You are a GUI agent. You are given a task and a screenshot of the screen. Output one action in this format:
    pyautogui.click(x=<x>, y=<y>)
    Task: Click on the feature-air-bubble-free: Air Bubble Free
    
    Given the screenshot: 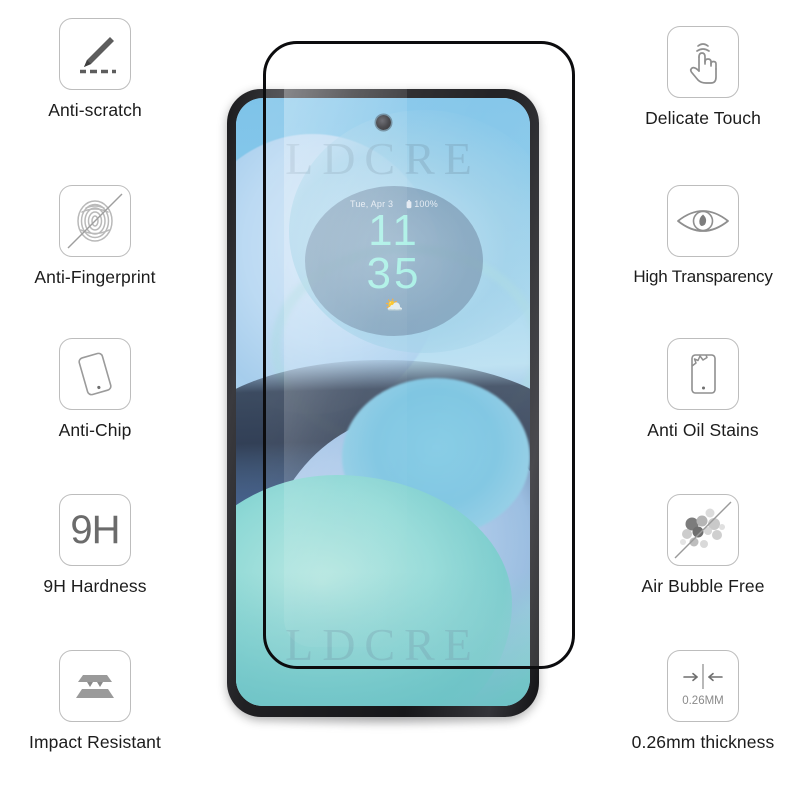 What is the action you would take?
    pyautogui.click(x=703, y=545)
    